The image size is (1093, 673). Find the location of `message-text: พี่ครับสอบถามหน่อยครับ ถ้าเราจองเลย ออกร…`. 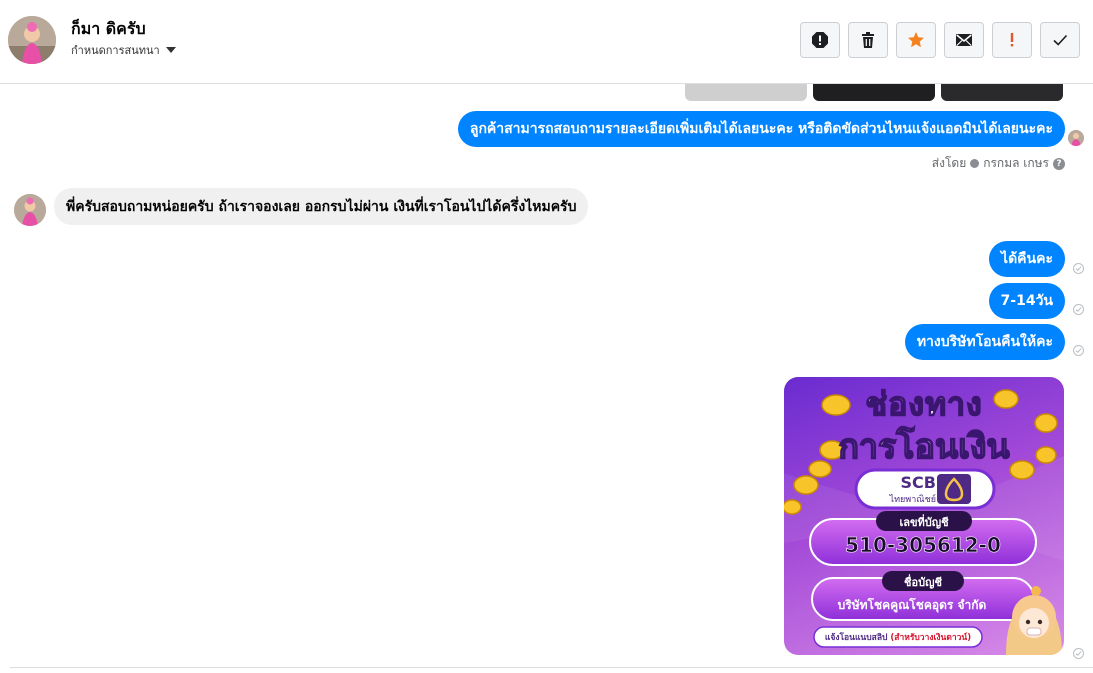

message-text: พี่ครับสอบถามหน่อยครับ ถ้าเราจองเลย ออกร… is located at coordinates (321, 206).